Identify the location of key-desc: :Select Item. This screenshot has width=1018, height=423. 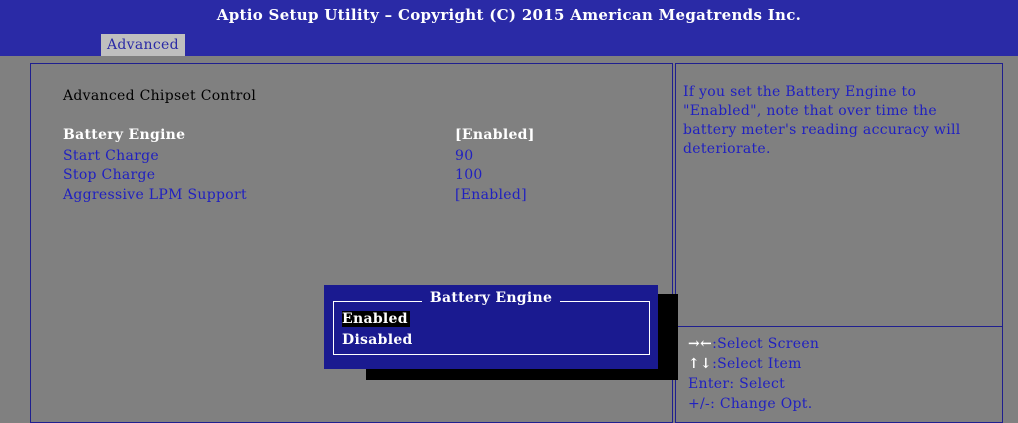
(757, 364).